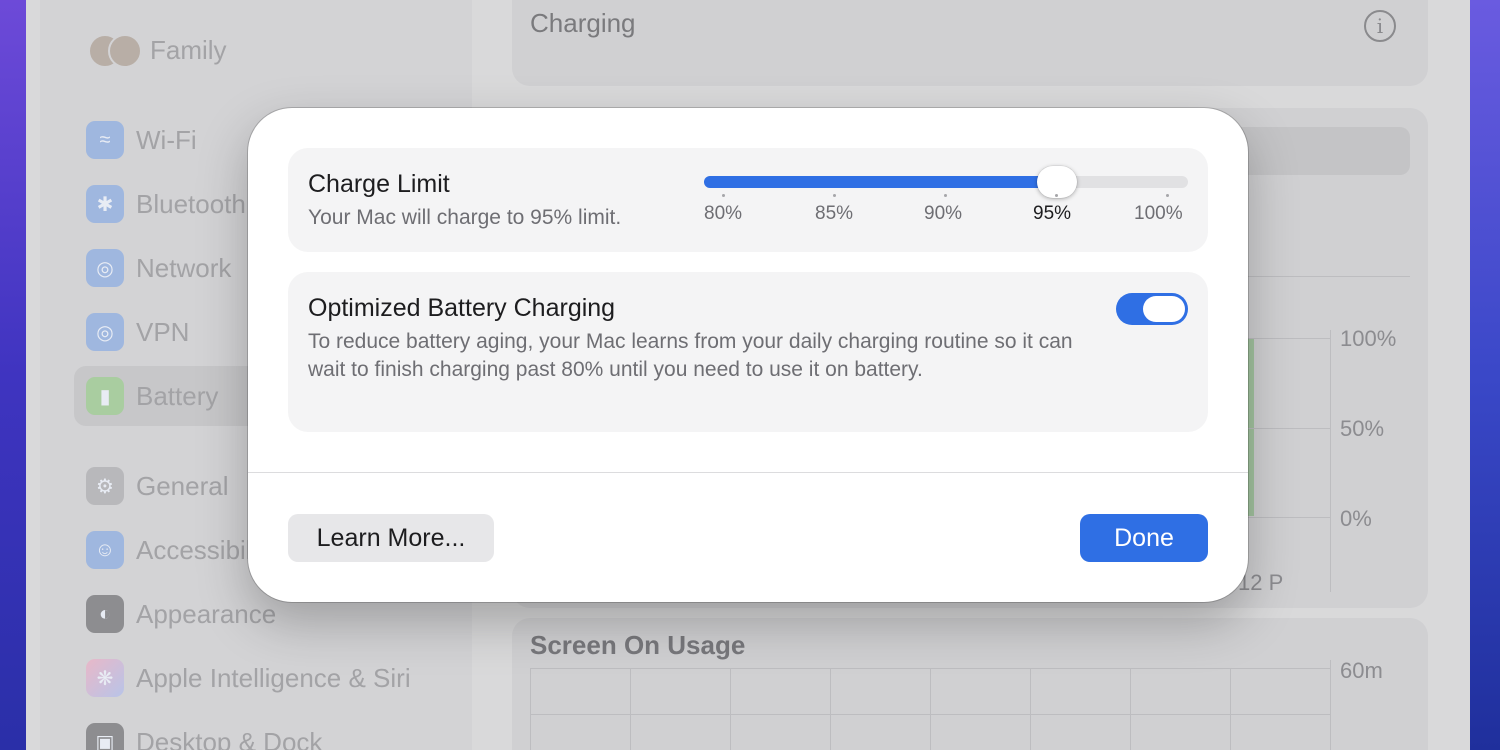 The width and height of the screenshot is (1500, 750). Describe the element at coordinates (1380, 26) in the screenshot. I see `info-icon: i` at that location.